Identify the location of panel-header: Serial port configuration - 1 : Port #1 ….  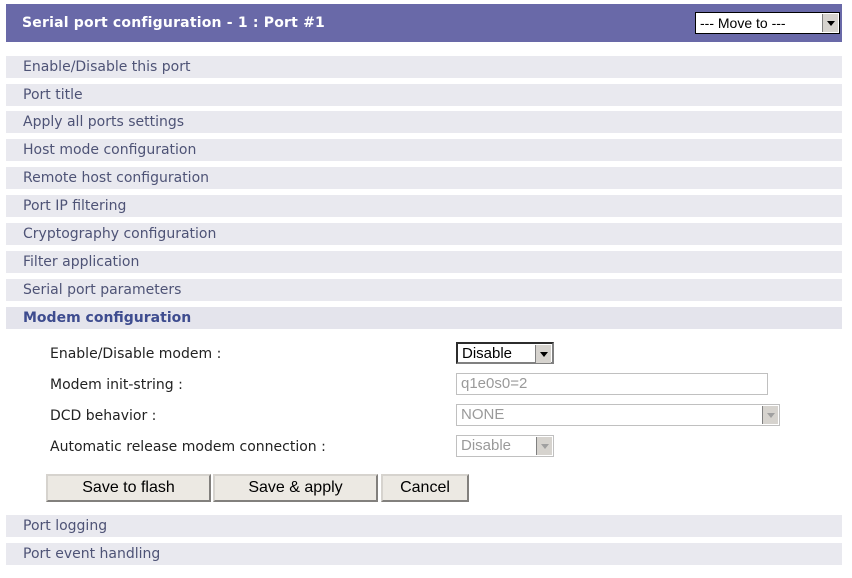
(424, 23).